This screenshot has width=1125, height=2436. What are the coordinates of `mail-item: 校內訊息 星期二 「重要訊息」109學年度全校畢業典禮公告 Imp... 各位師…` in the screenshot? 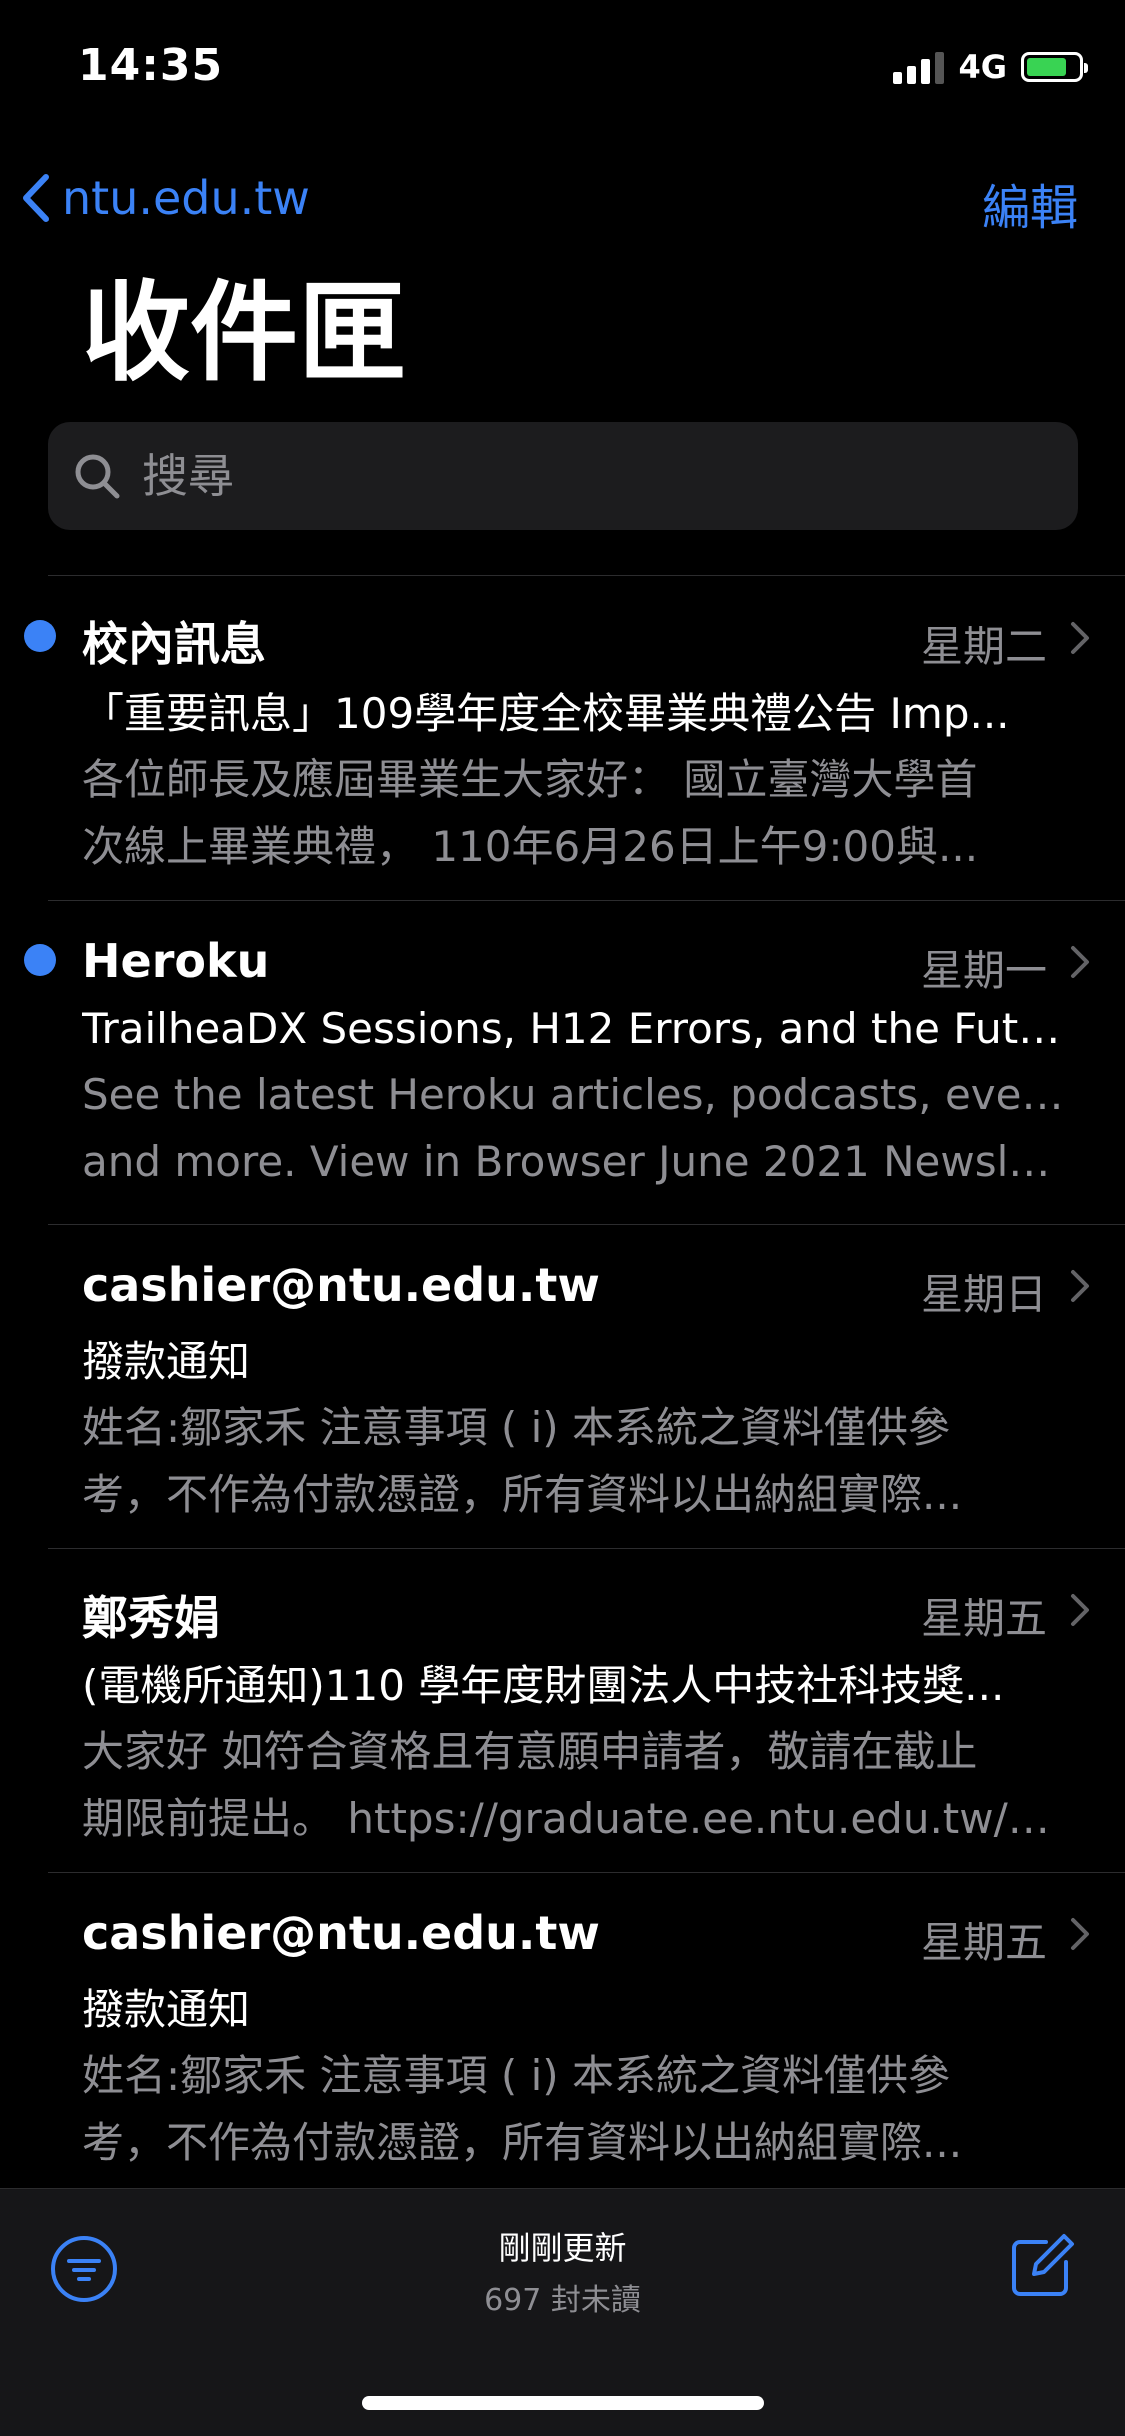 It's located at (562, 748).